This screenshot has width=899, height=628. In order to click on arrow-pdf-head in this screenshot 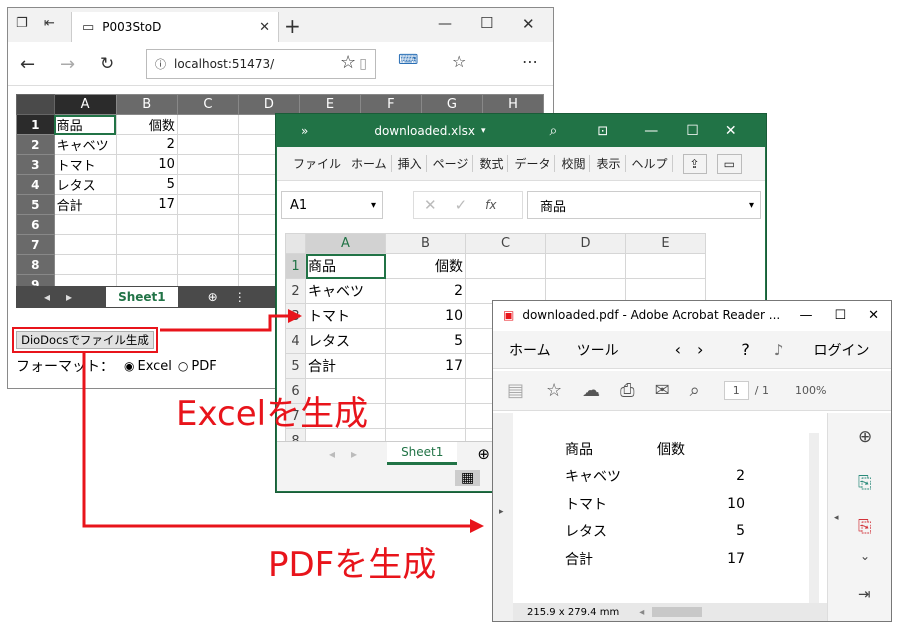, I will do `click(477, 526)`.